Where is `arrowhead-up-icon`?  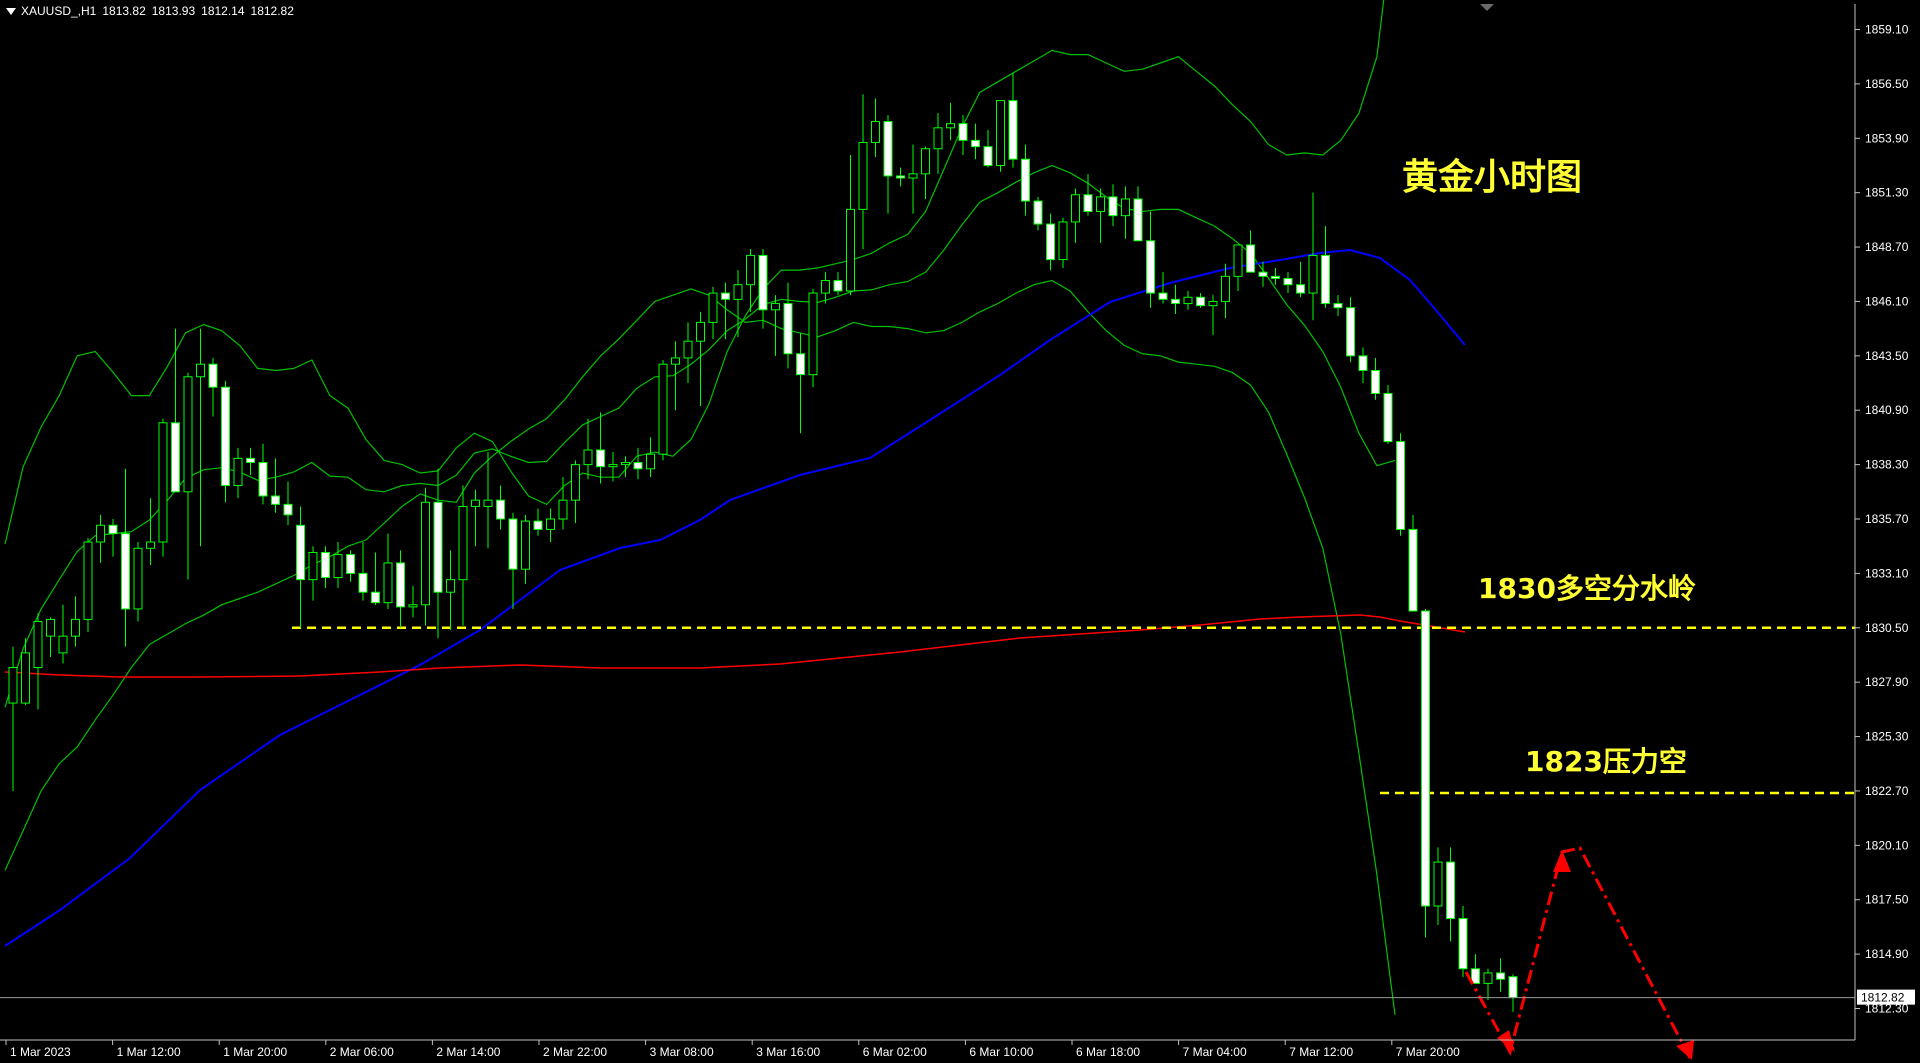
arrowhead-up-icon is located at coordinates (1562, 861).